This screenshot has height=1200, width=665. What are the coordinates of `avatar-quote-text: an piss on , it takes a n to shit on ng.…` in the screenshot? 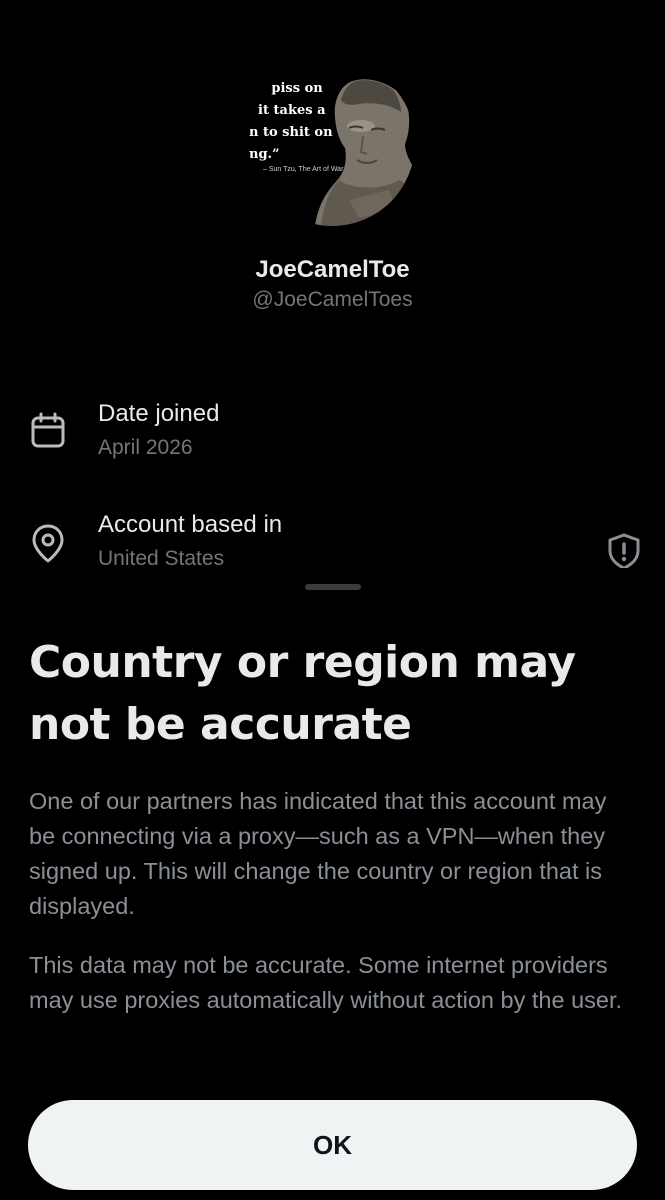 It's located at (297, 122).